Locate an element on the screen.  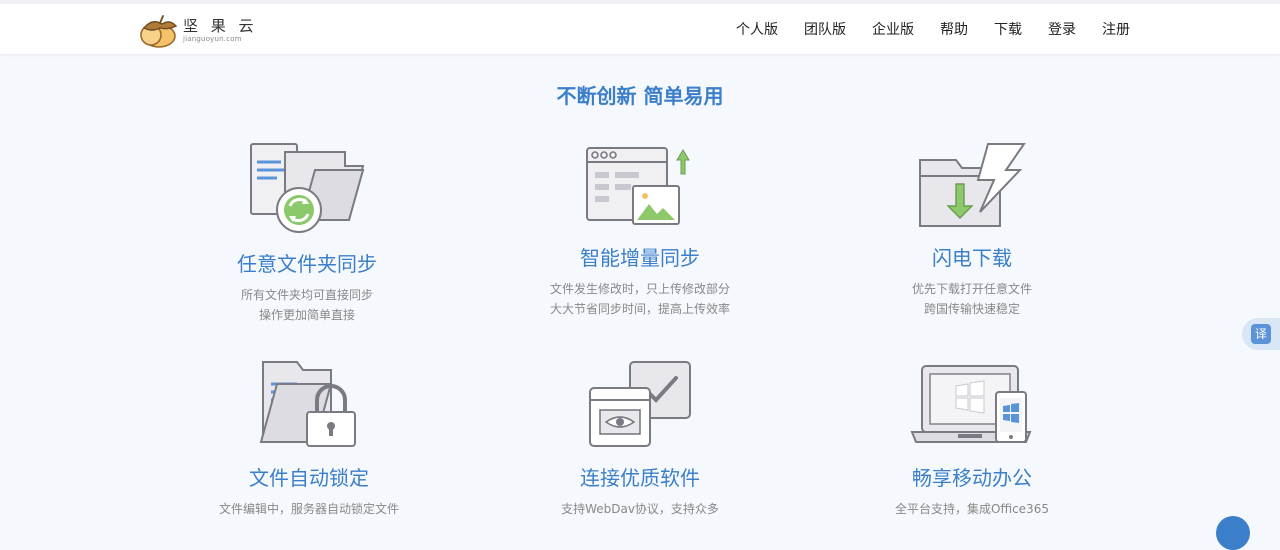
feature-title: 闪电下载 is located at coordinates (972, 258).